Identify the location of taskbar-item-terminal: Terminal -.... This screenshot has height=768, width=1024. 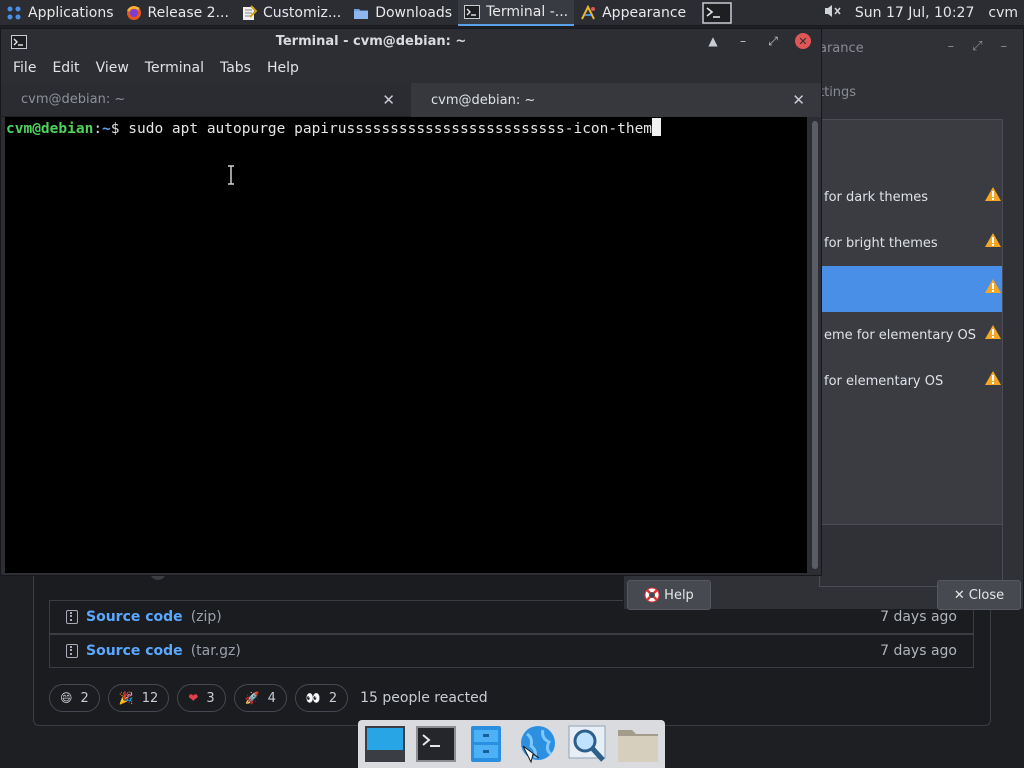
(516, 13).